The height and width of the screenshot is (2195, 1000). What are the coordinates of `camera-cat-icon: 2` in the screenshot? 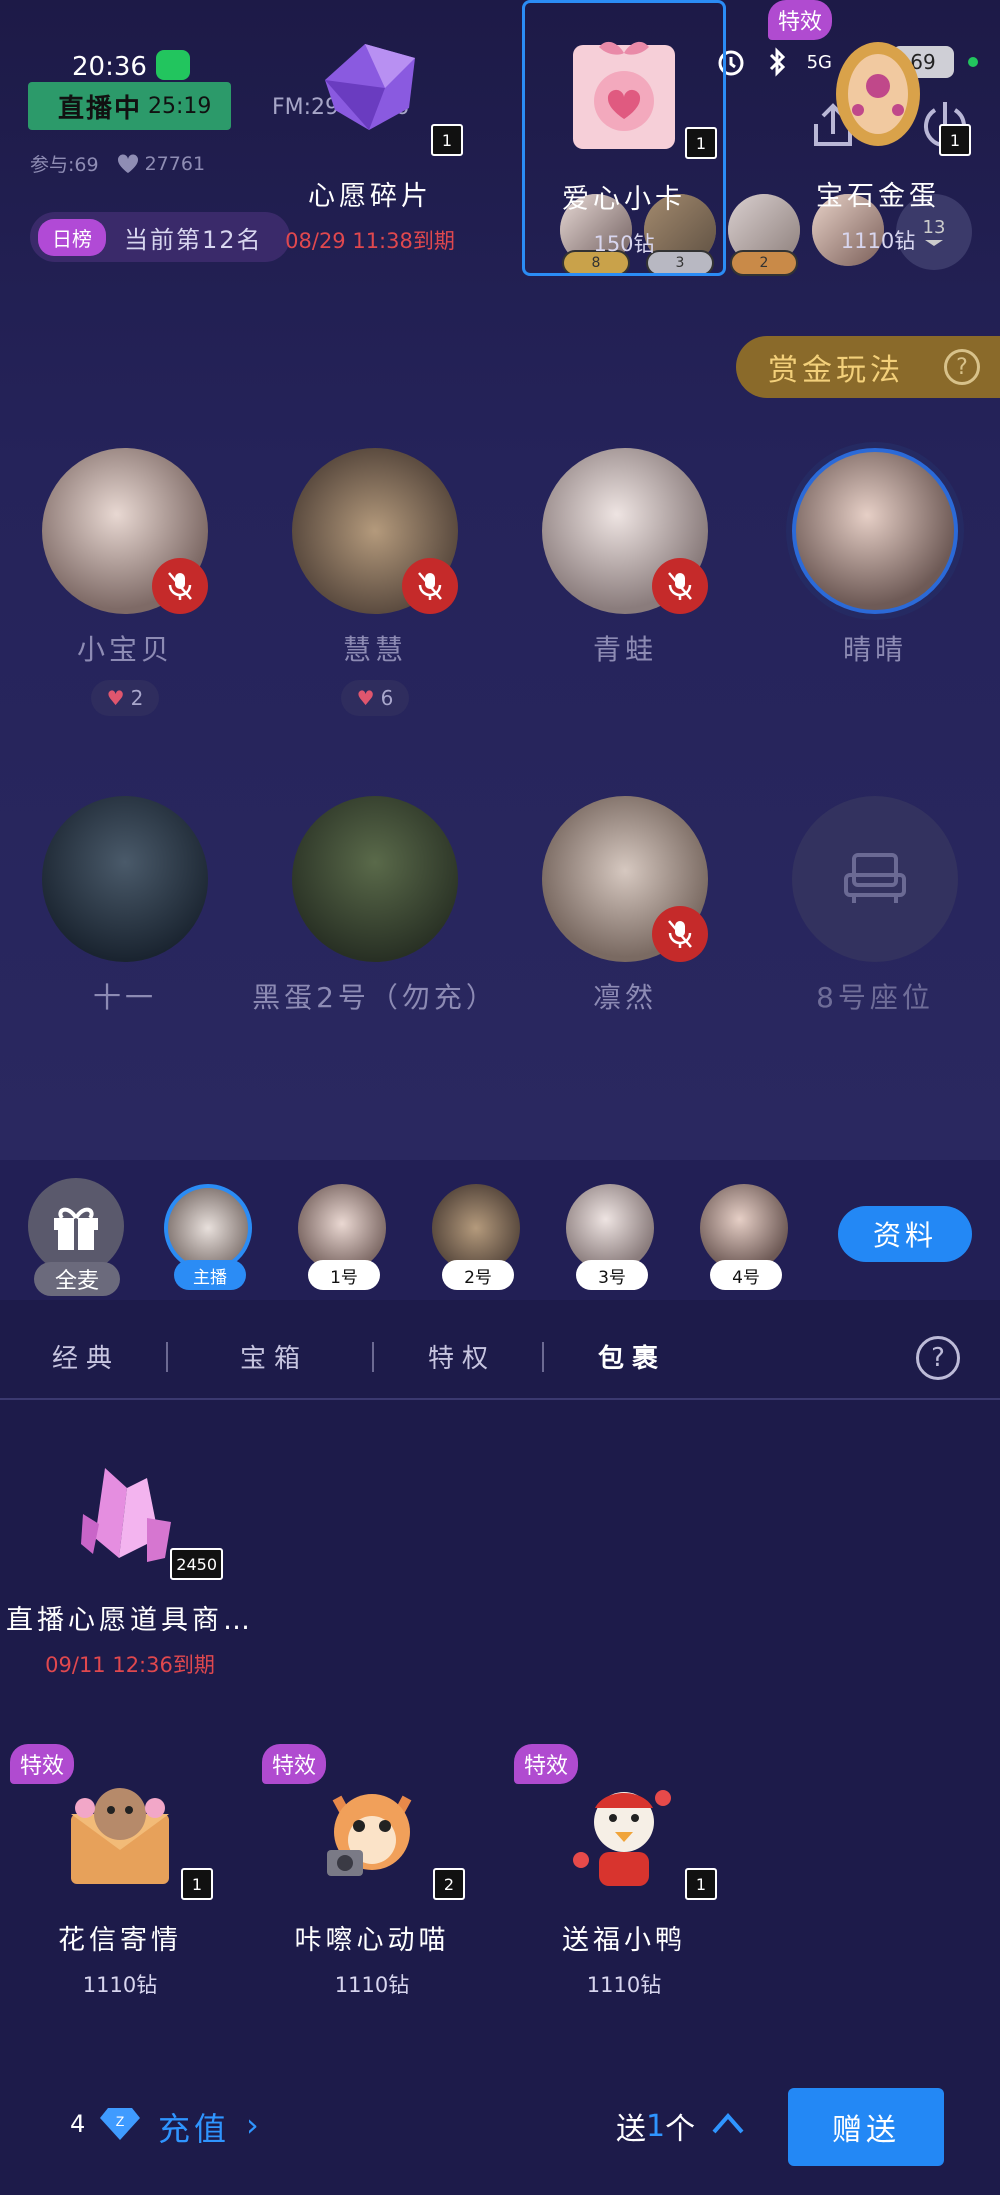 It's located at (386, 1834).